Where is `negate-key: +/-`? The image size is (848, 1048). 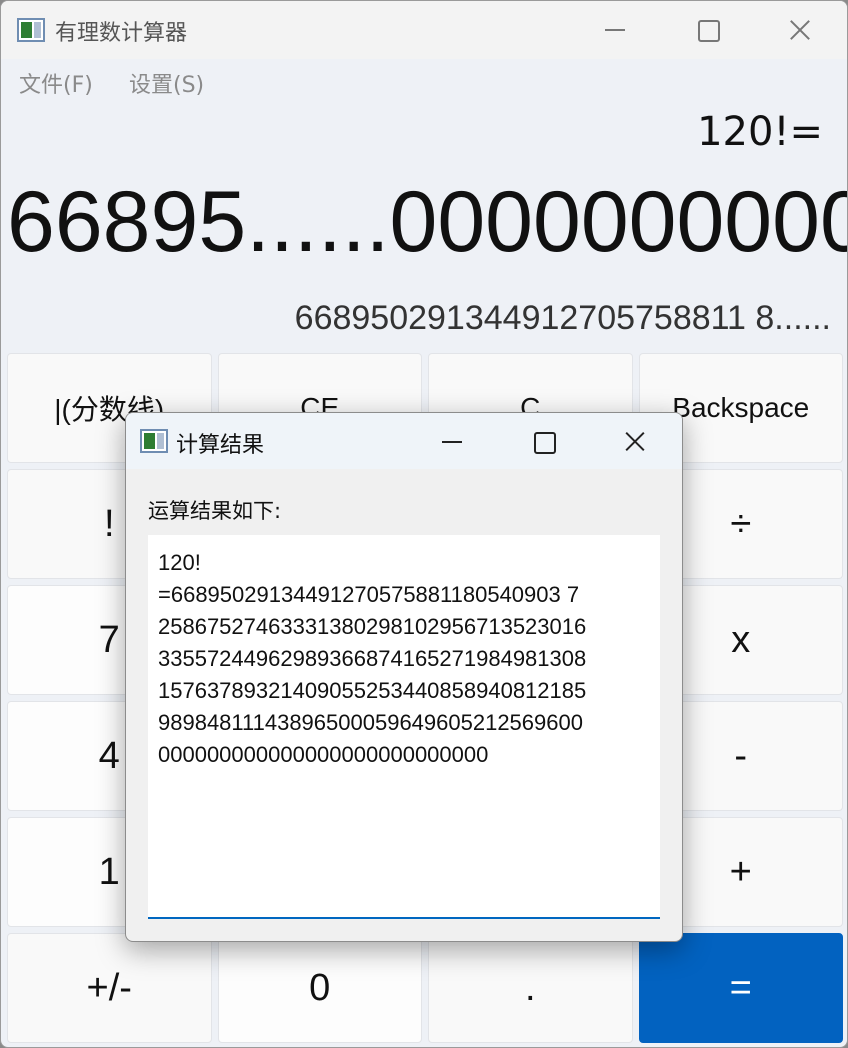
negate-key: +/- is located at coordinates (109, 988).